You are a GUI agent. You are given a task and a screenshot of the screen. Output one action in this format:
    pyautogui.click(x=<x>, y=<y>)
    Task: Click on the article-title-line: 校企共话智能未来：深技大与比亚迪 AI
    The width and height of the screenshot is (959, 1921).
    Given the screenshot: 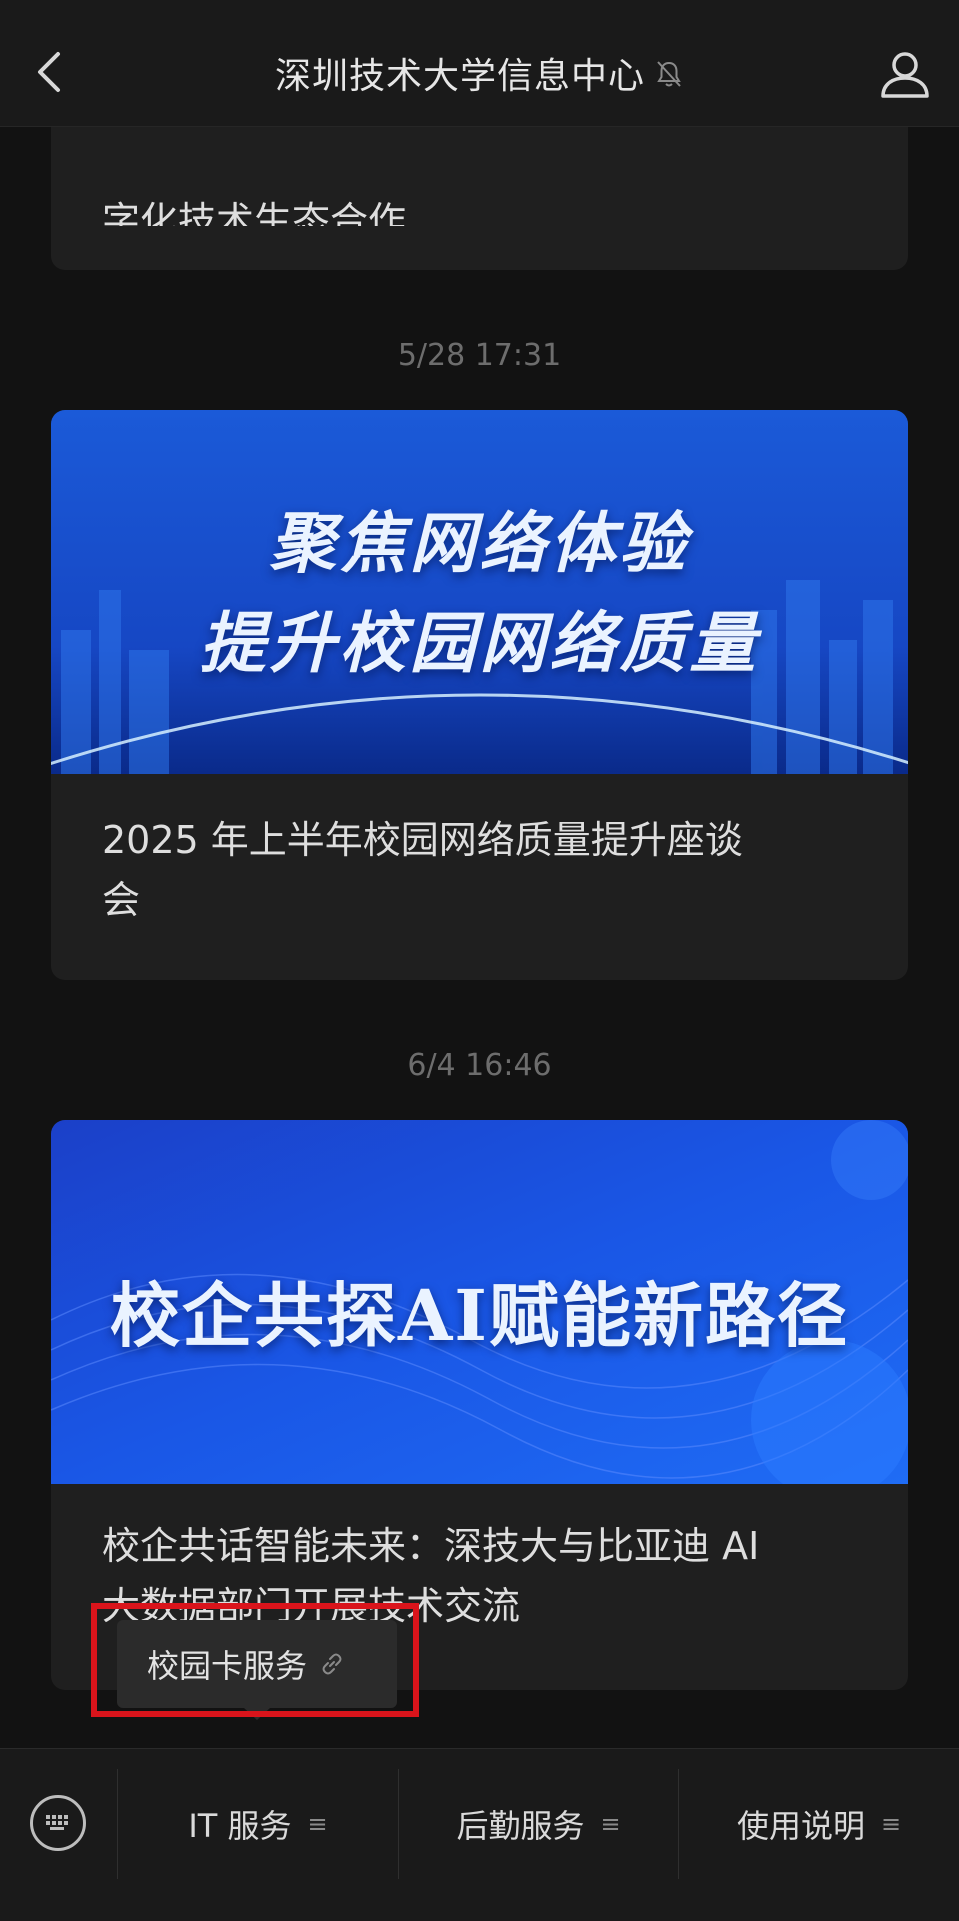 What is the action you would take?
    pyautogui.click(x=431, y=1546)
    